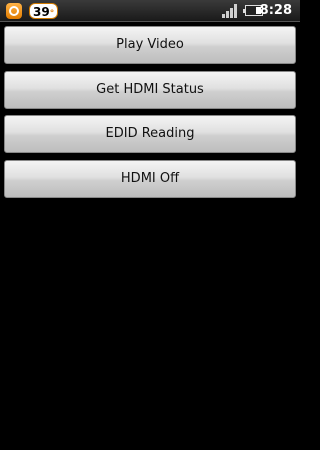 The width and height of the screenshot is (320, 450). I want to click on get-hdmi-status-button: Get HDMI Status, so click(150, 90).